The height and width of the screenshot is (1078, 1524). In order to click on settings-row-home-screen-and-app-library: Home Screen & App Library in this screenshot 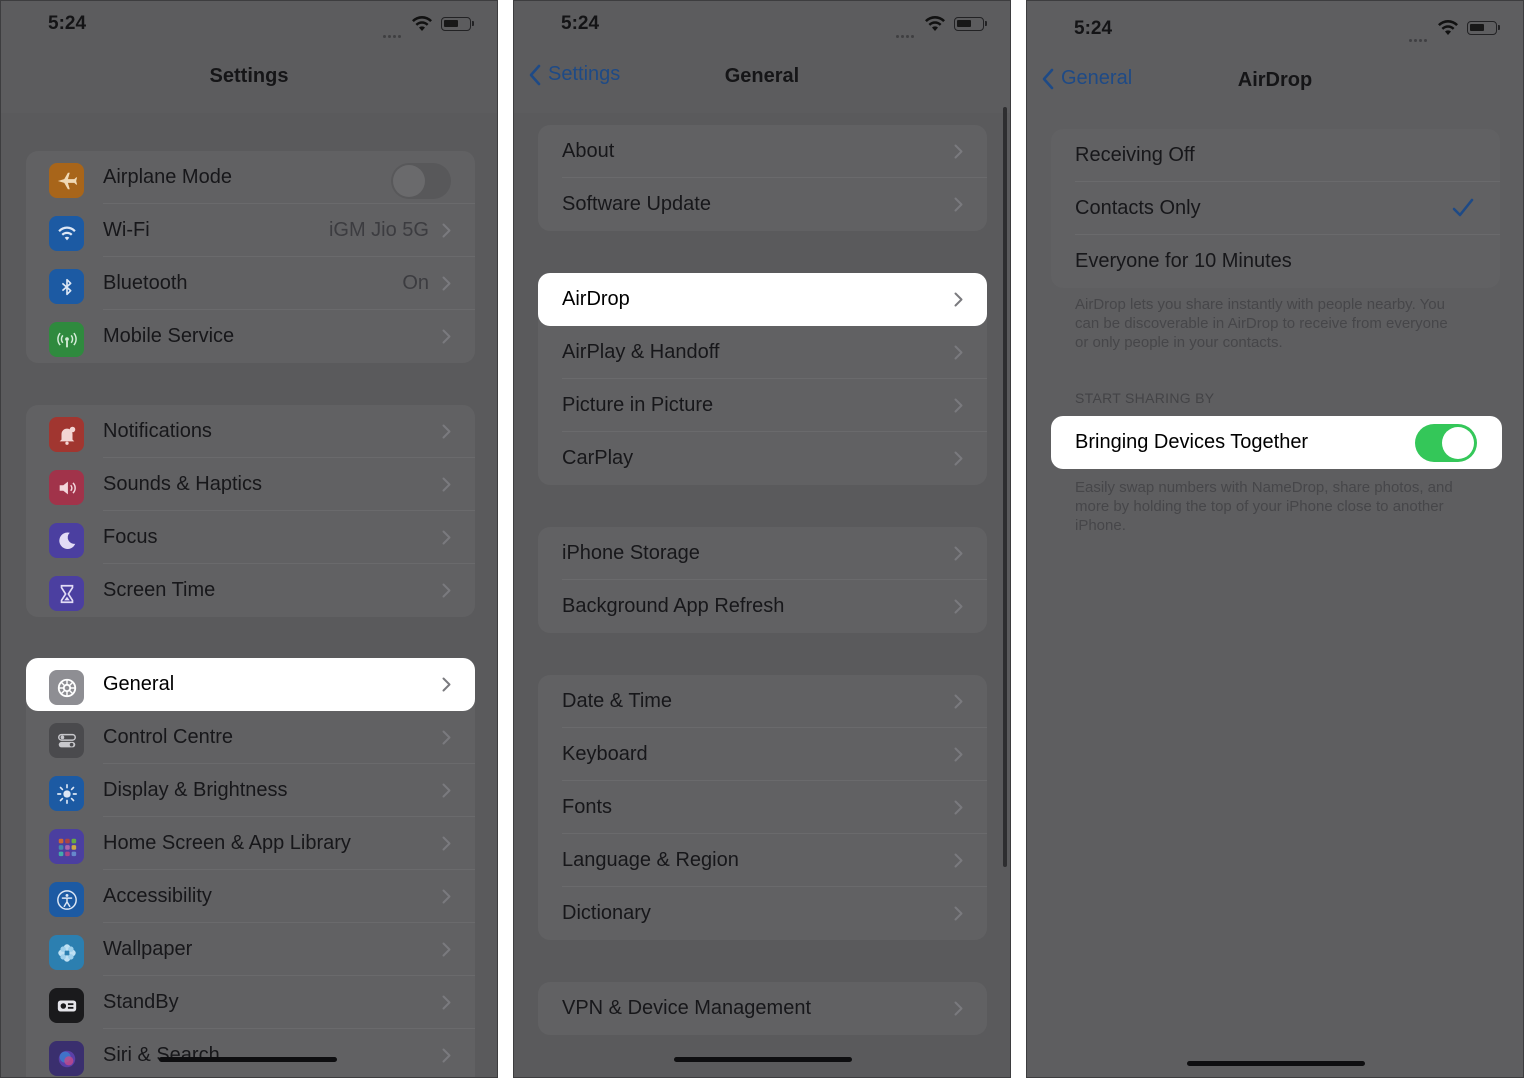, I will do `click(250, 843)`.